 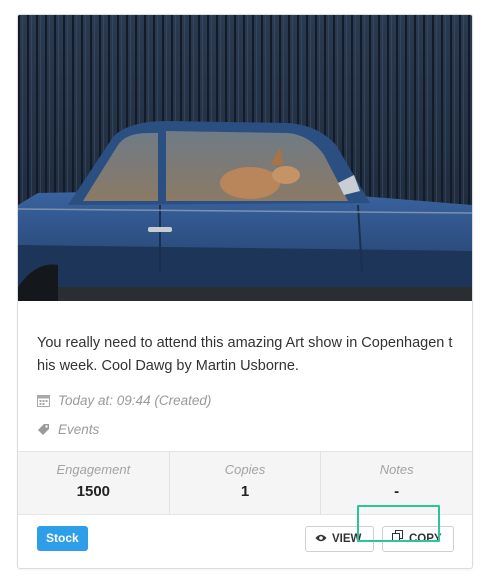 I want to click on stat-engagement: Engagement 1500, so click(x=94, y=483).